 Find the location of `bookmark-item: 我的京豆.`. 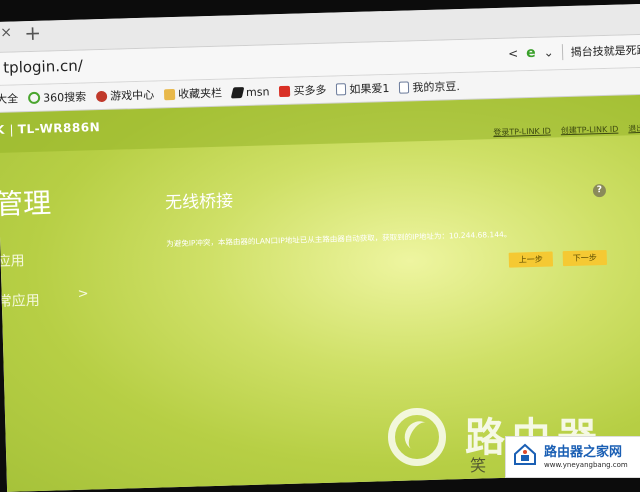

bookmark-item: 我的京豆. is located at coordinates (429, 87).